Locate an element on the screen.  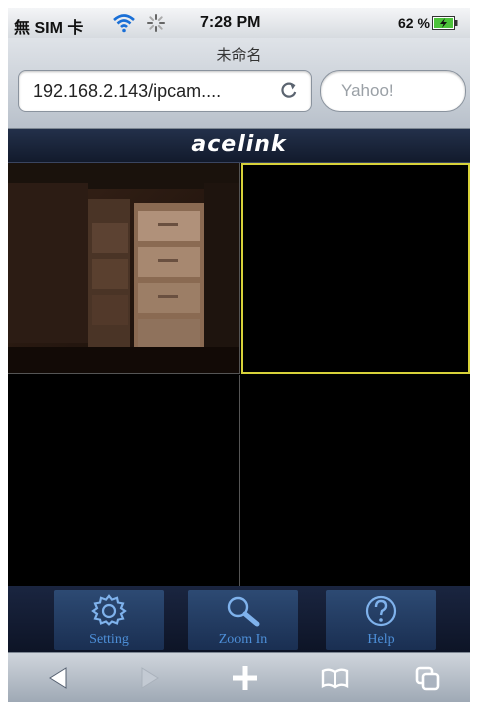
question-icon is located at coordinates (381, 611).